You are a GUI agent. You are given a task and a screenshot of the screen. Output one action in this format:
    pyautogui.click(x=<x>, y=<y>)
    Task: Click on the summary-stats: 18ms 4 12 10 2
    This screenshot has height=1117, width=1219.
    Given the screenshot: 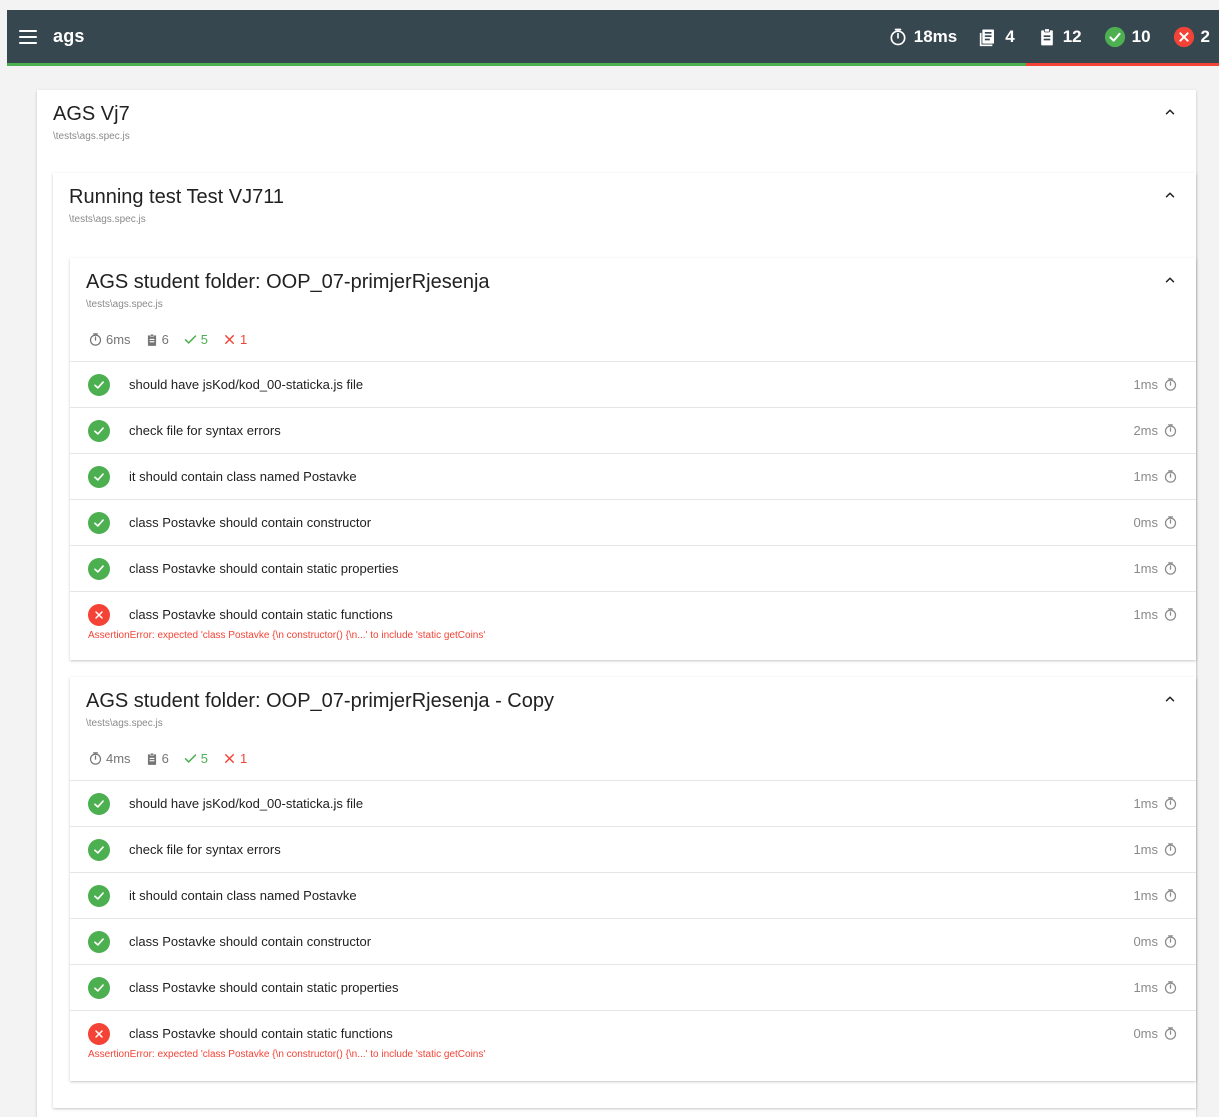 What is the action you would take?
    pyautogui.click(x=1049, y=37)
    